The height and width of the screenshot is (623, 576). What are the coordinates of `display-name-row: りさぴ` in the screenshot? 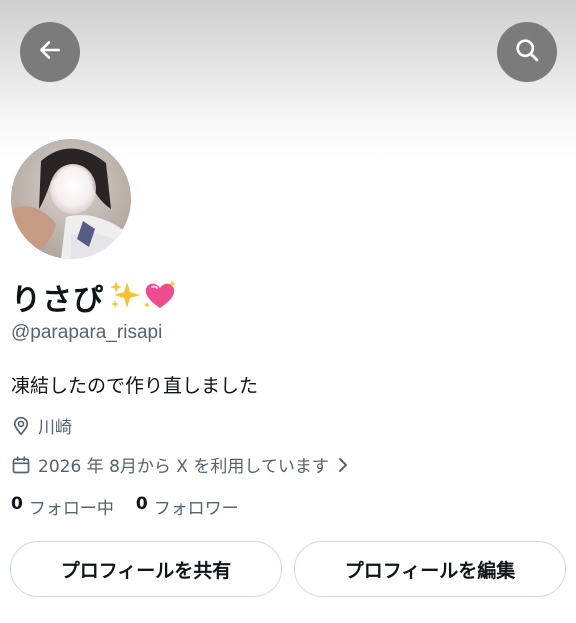 It's located at (94, 297).